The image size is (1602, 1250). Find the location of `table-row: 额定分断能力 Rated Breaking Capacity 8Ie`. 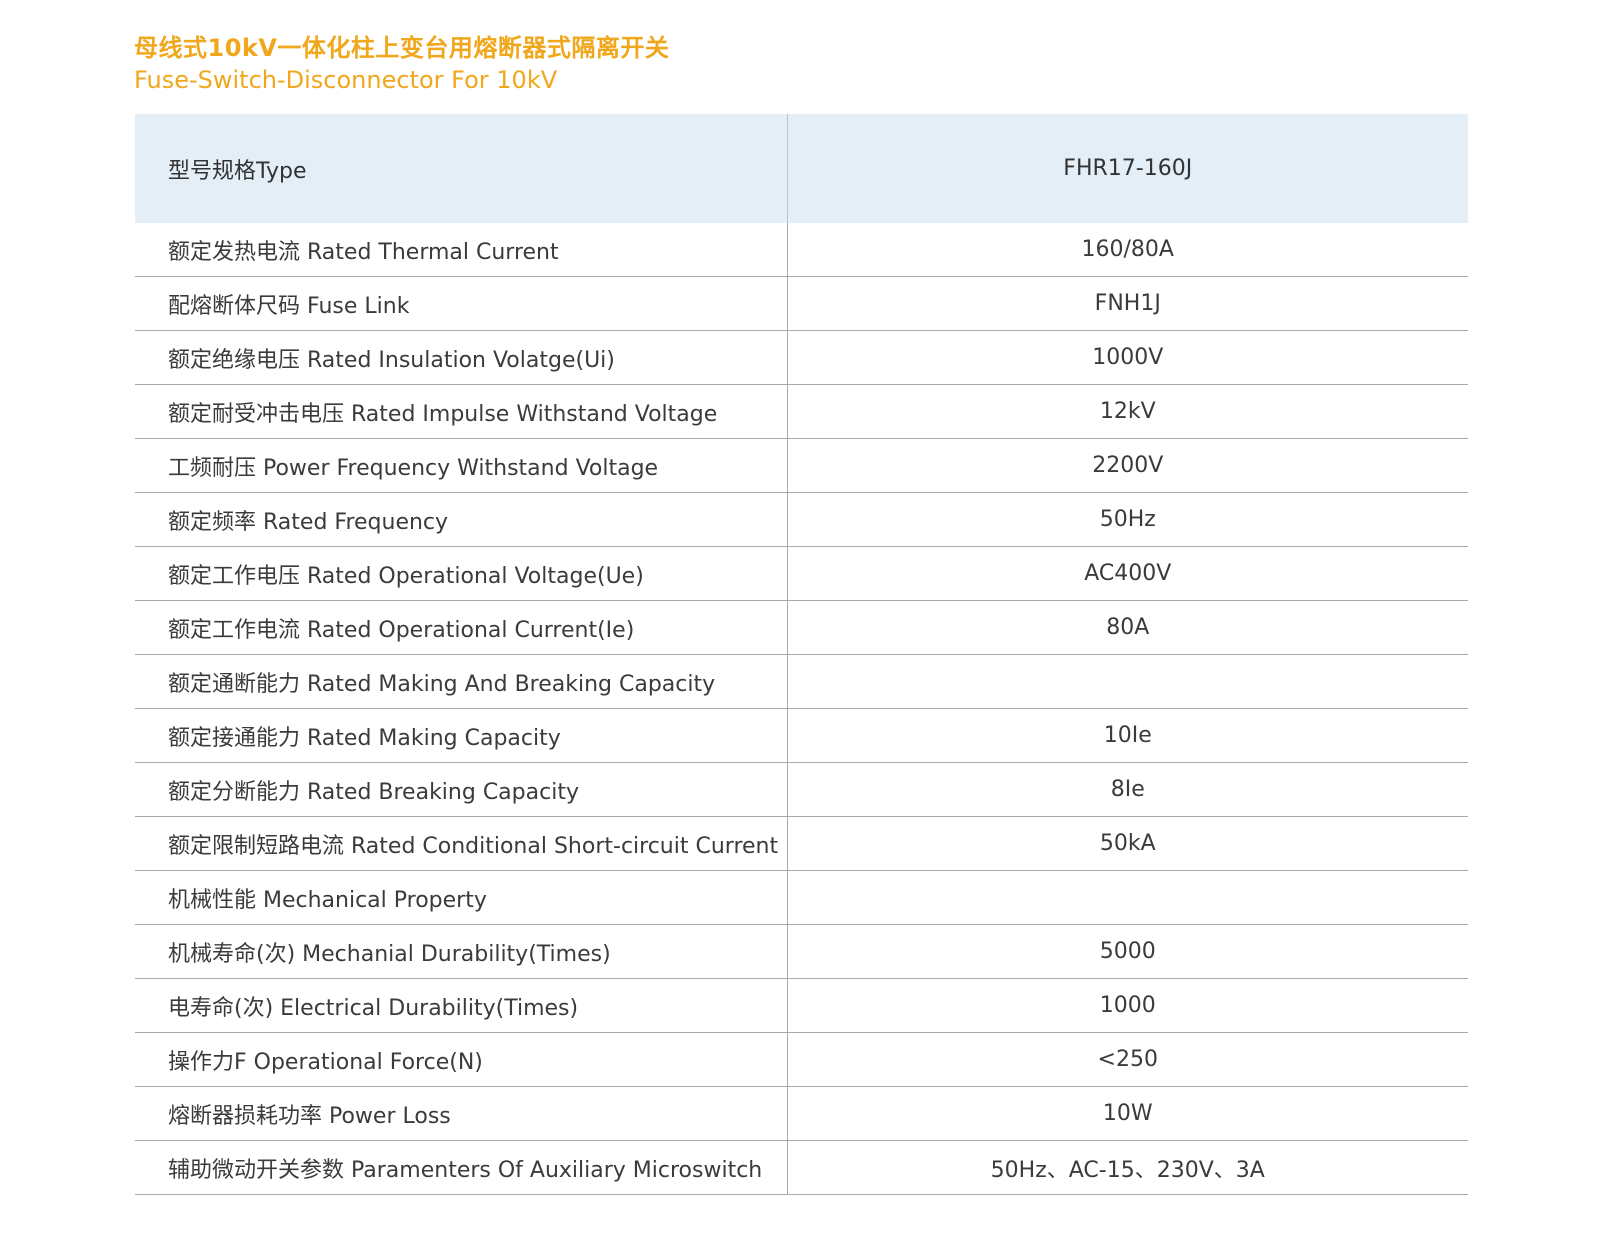

table-row: 额定分断能力 Rated Breaking Capacity 8Ie is located at coordinates (801, 789).